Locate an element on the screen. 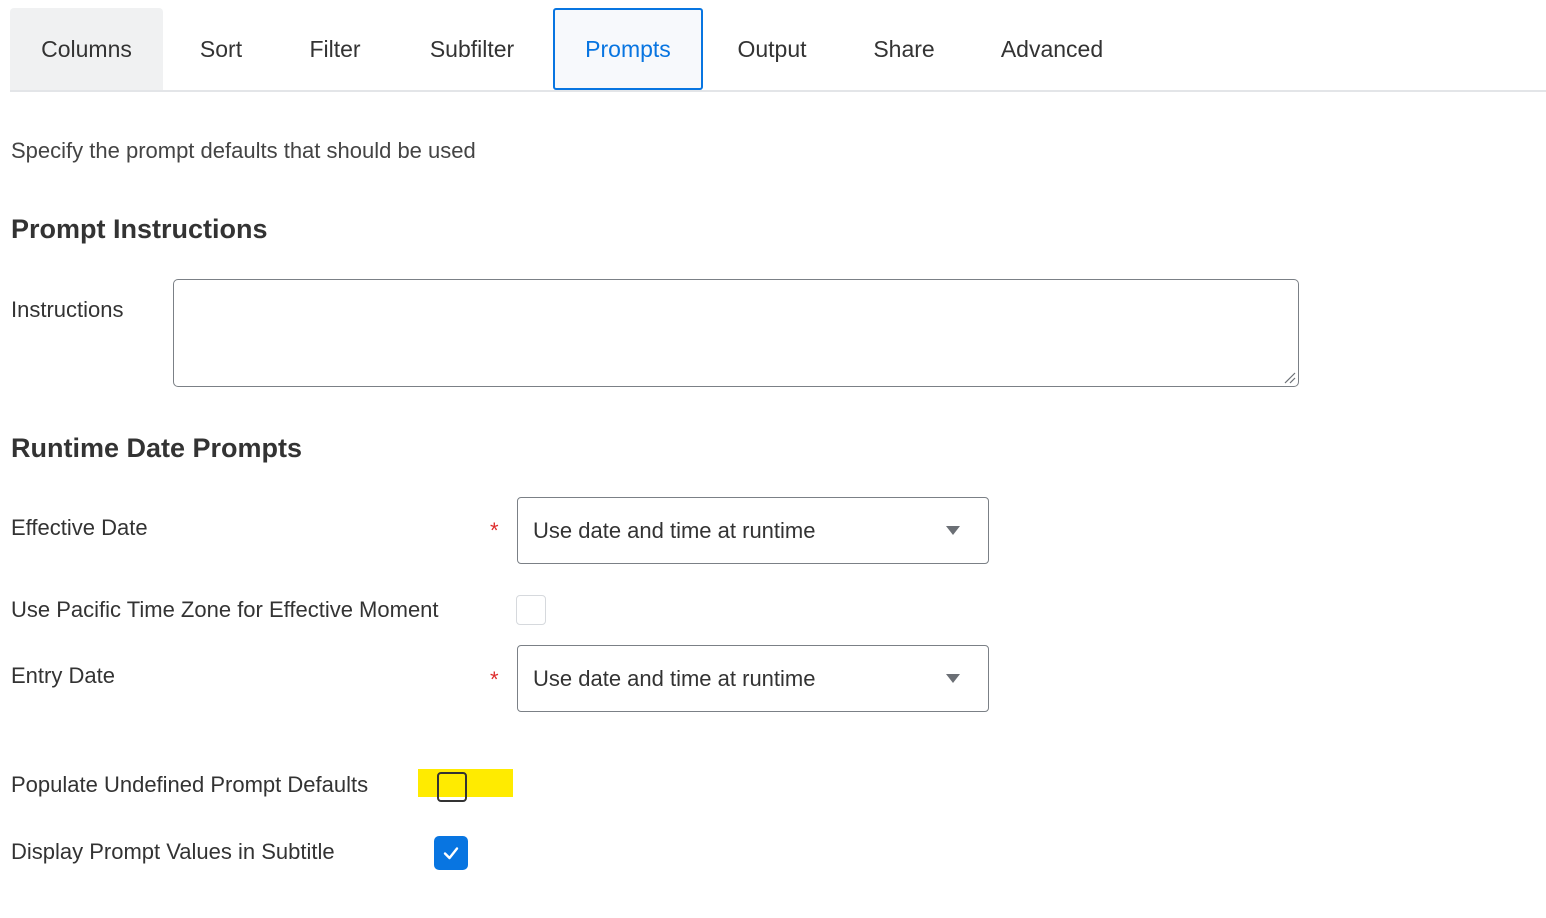  populate-undefined-checkbox is located at coordinates (452, 787).